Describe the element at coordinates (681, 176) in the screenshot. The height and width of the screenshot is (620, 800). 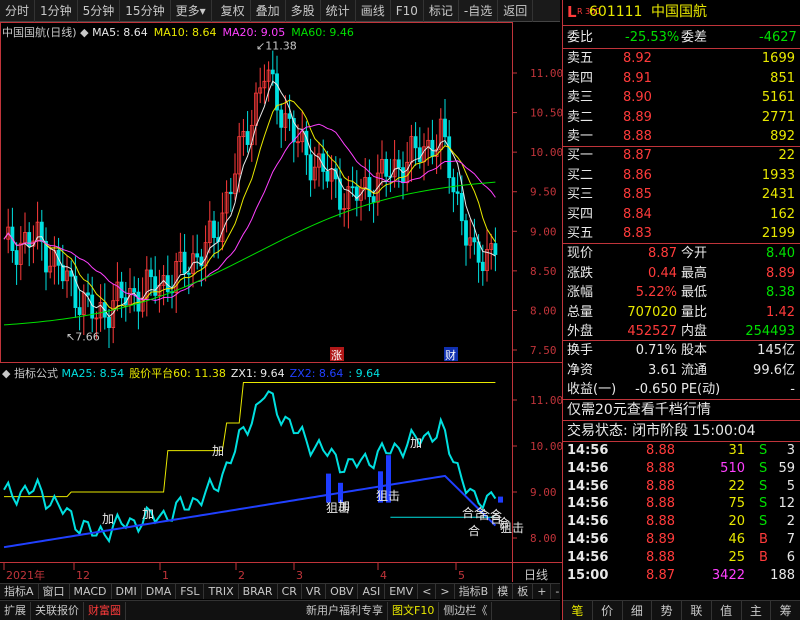
I see `order-book-buy-row: 买二 8.86 1933` at that location.